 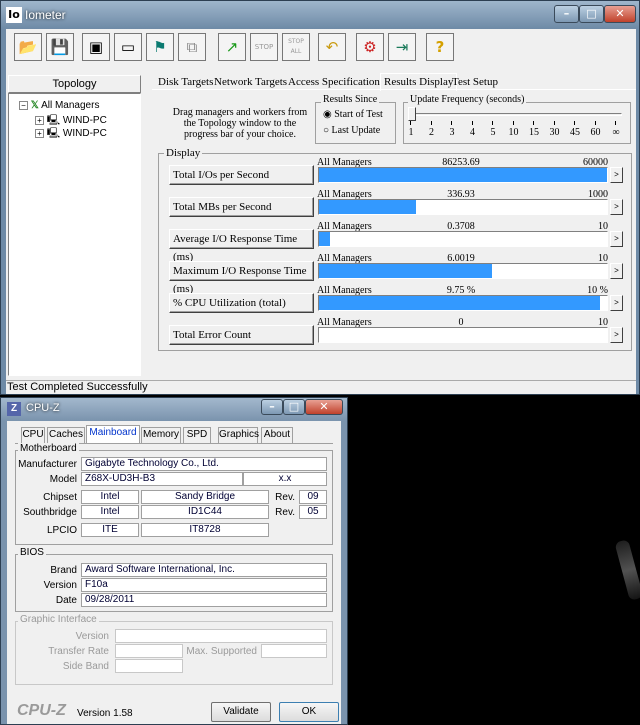 I want to click on all-managers-icon: 𝕏, so click(x=34, y=105).